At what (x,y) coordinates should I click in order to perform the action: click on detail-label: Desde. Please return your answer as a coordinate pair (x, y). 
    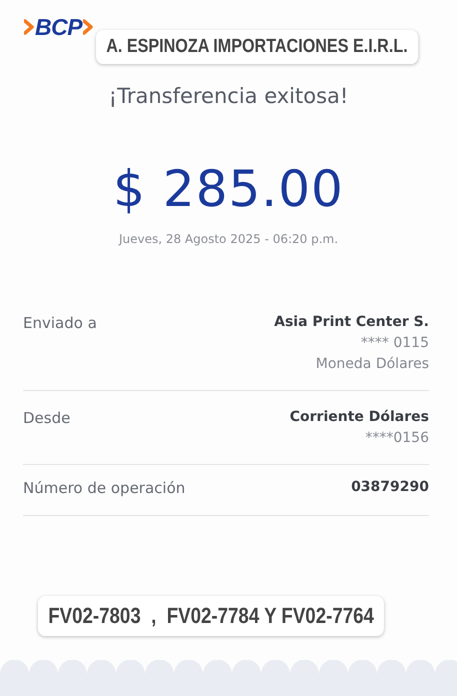
    Looking at the image, I should click on (46, 419).